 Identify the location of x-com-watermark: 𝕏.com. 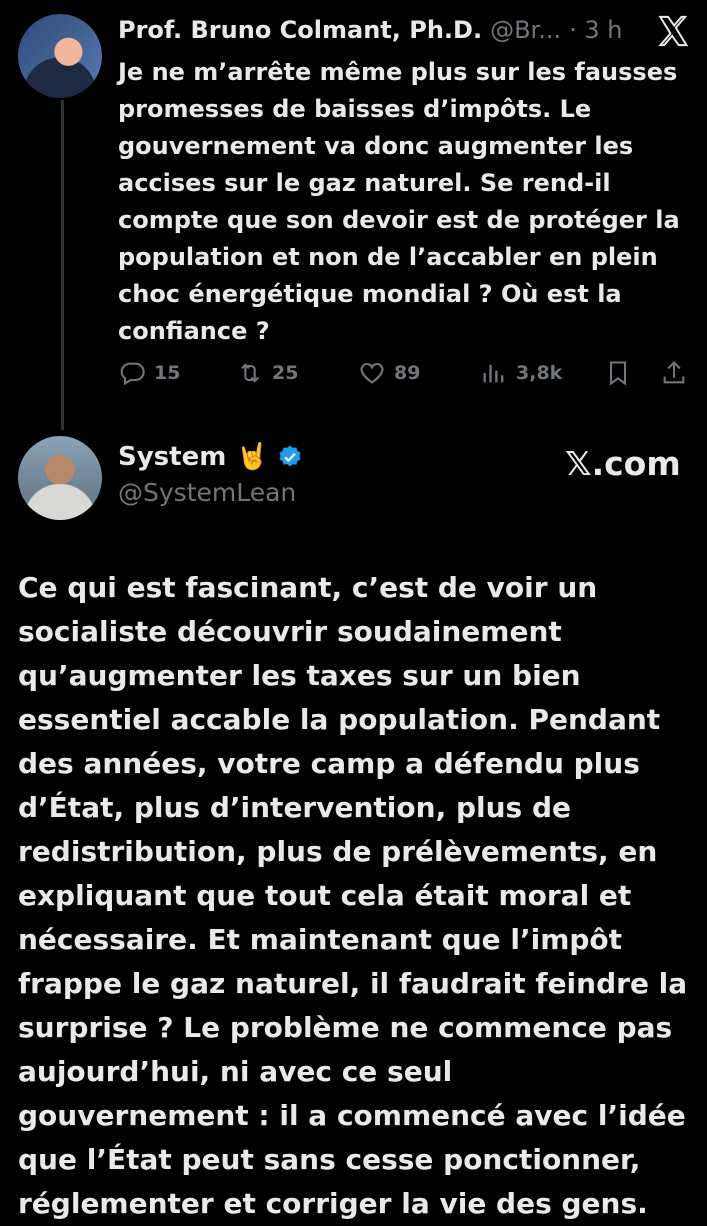
(623, 463).